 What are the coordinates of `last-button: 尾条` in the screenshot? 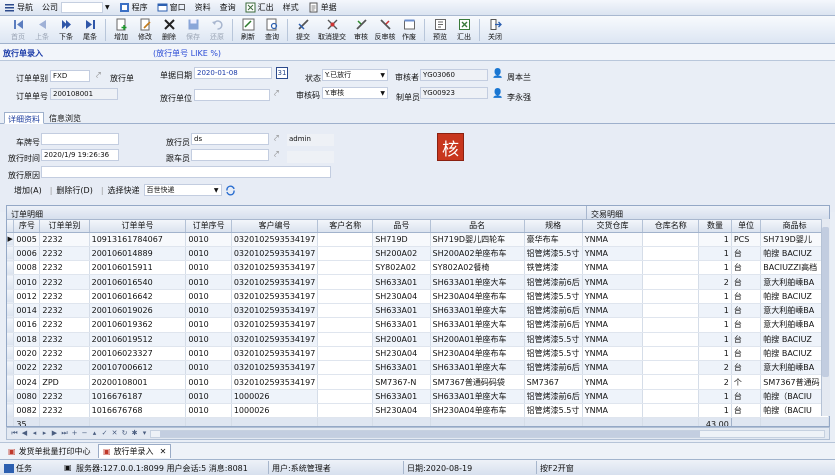 It's located at (90, 29).